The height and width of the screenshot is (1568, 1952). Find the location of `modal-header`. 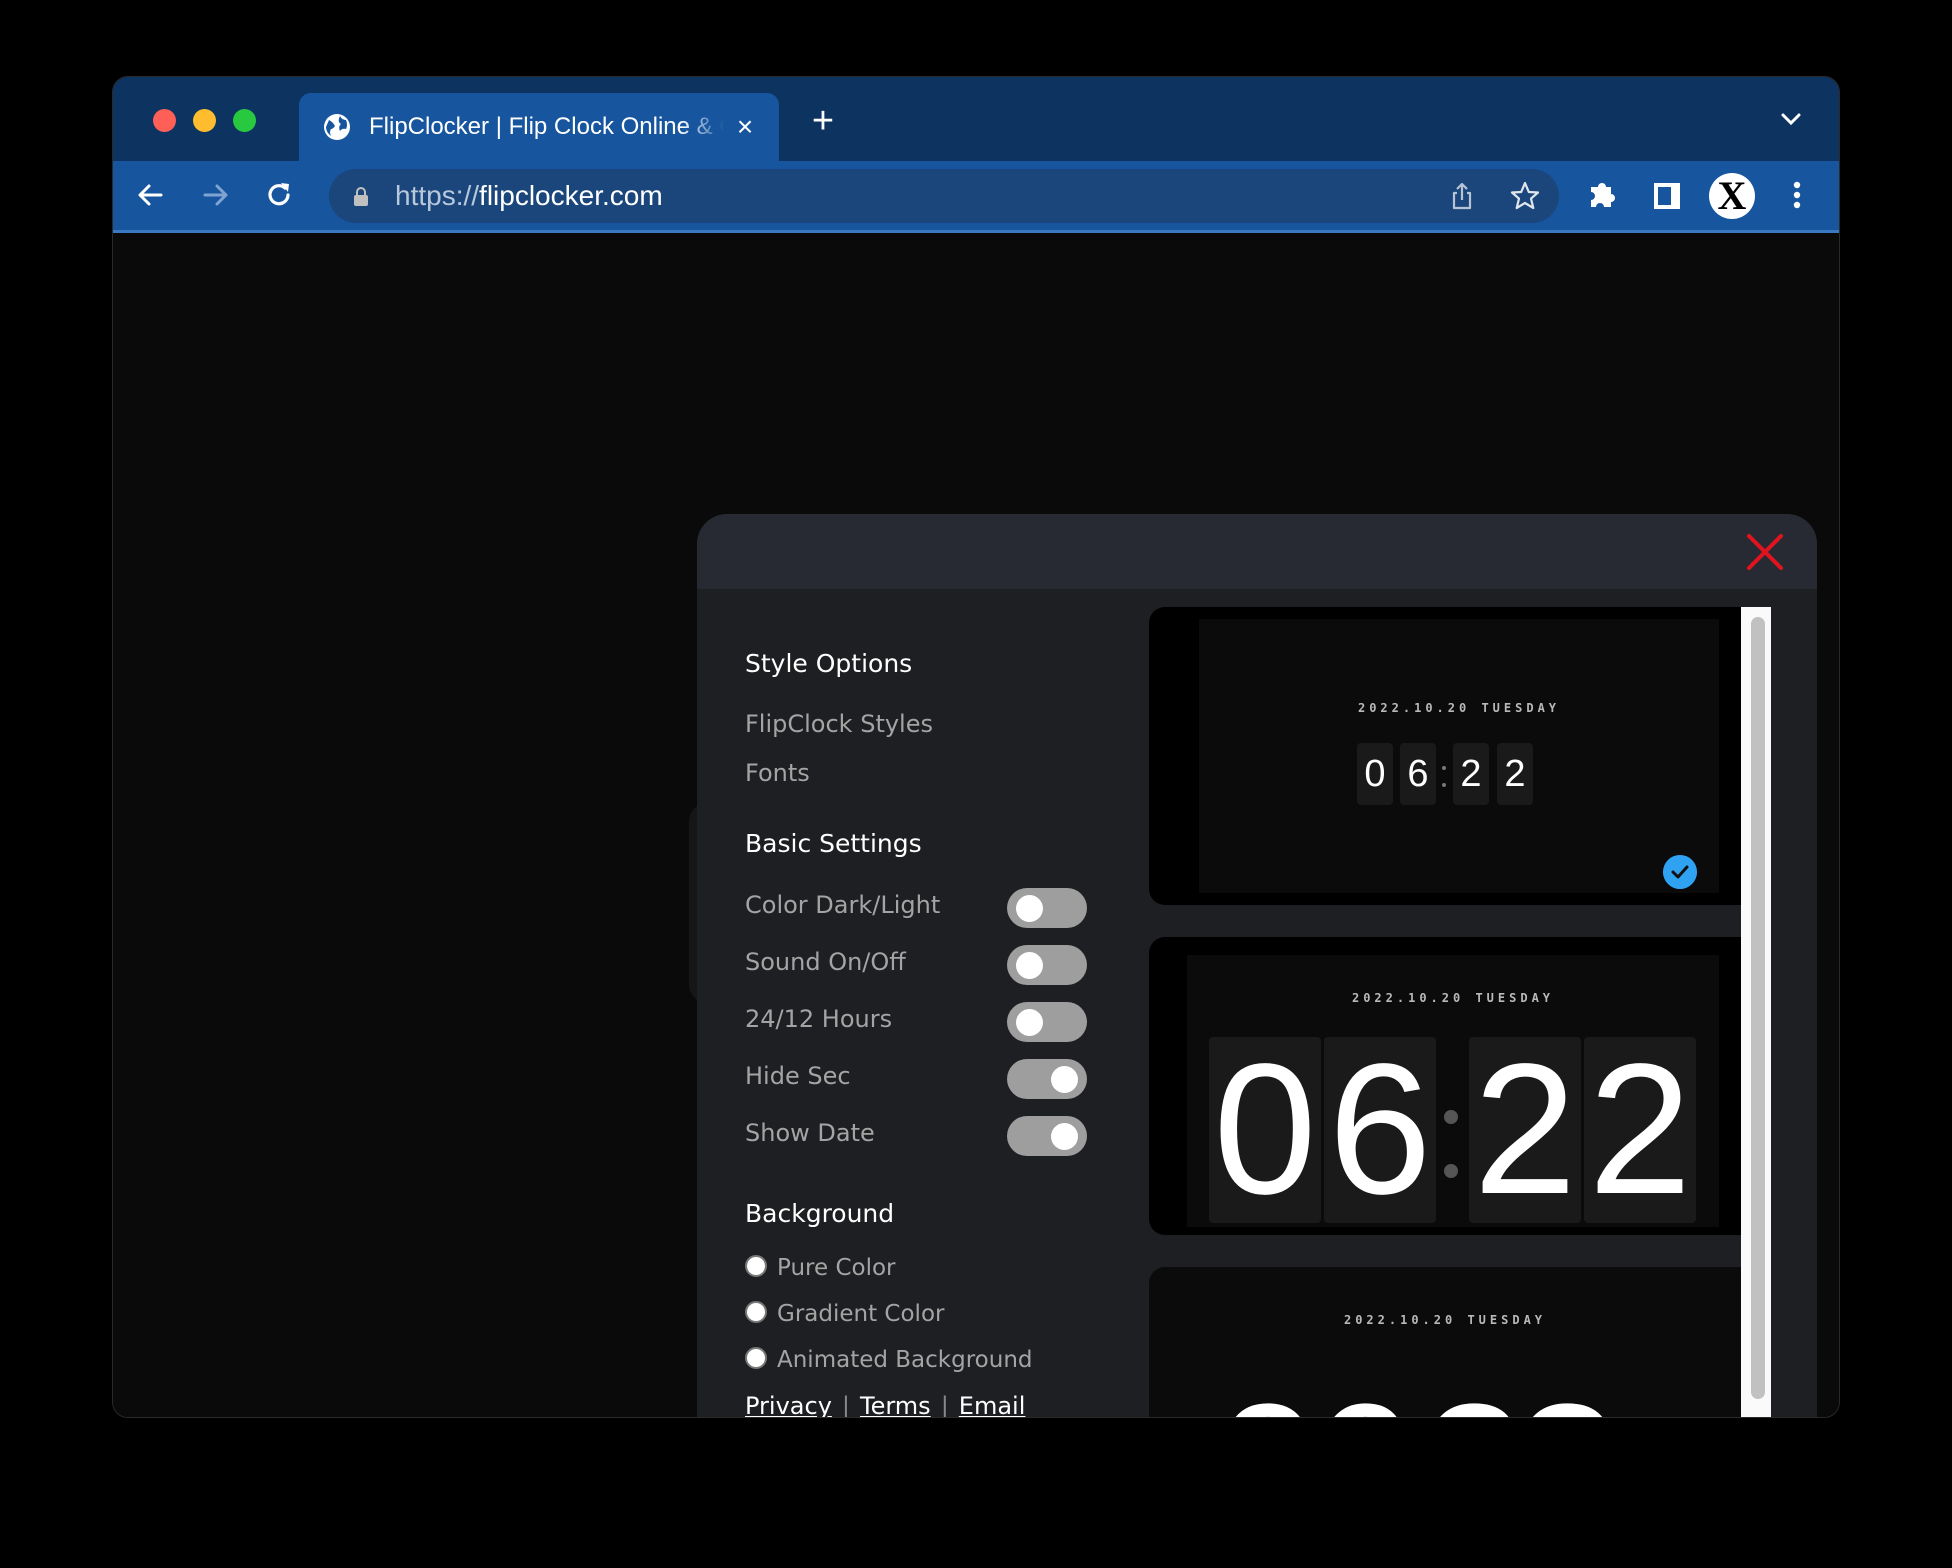

modal-header is located at coordinates (1257, 551).